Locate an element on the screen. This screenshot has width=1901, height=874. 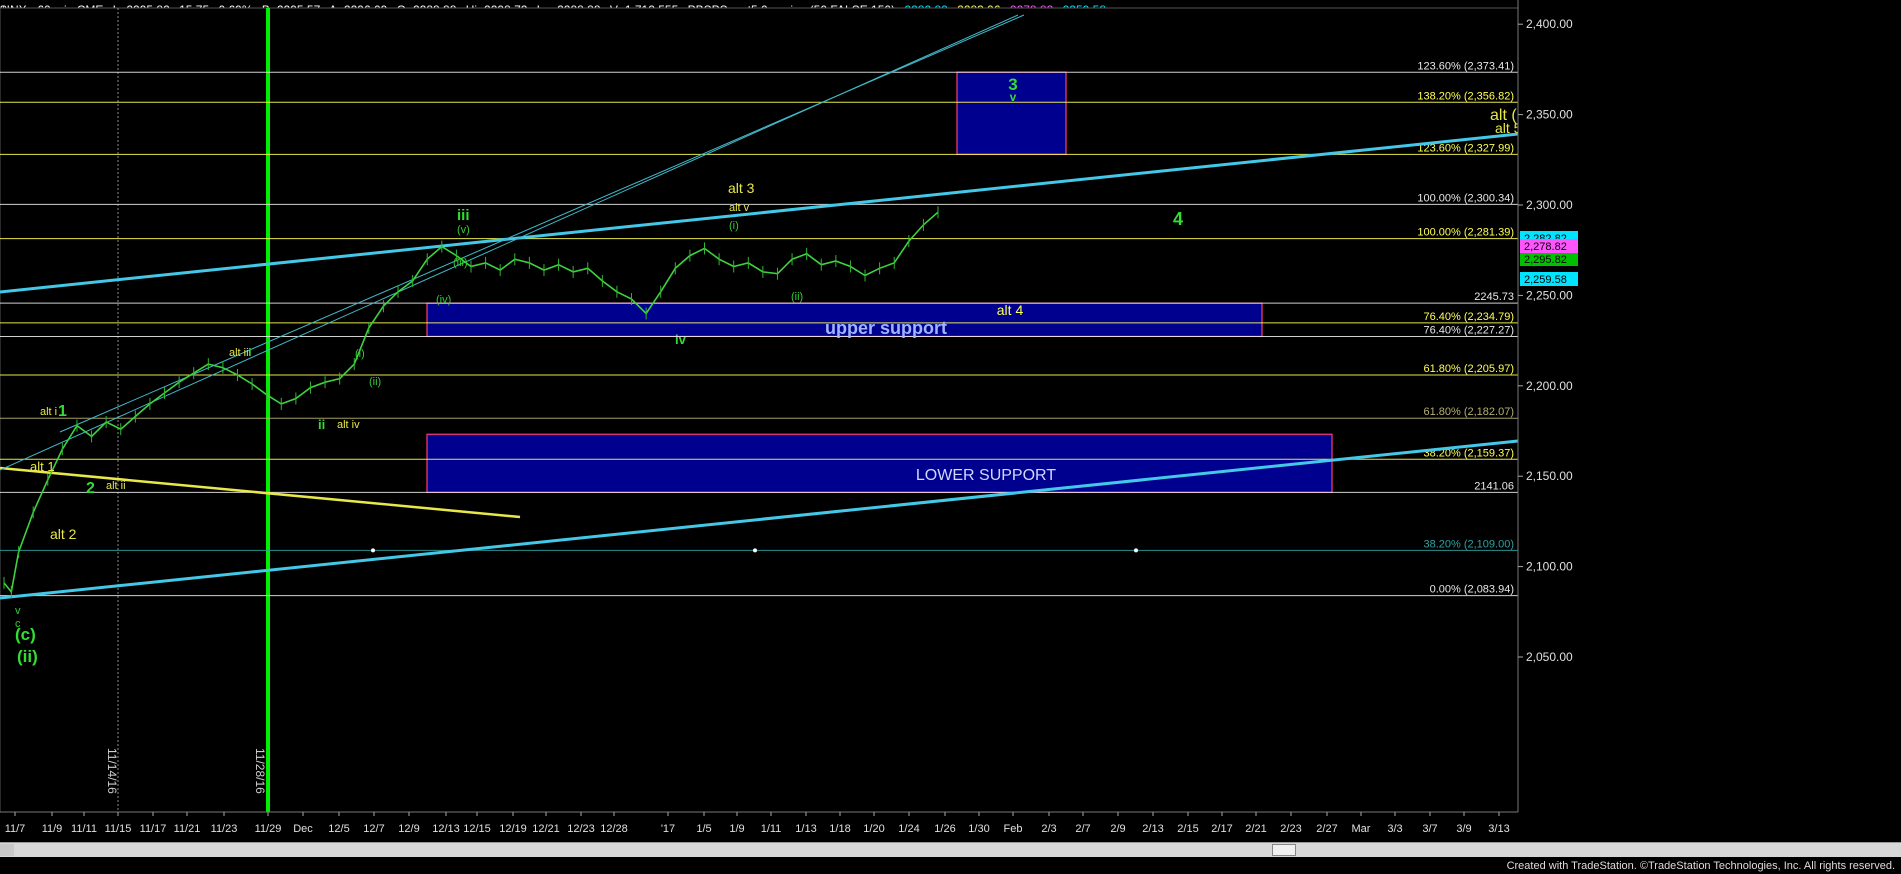
wave-label-yellow-4: alt i is located at coordinates (48, 412).